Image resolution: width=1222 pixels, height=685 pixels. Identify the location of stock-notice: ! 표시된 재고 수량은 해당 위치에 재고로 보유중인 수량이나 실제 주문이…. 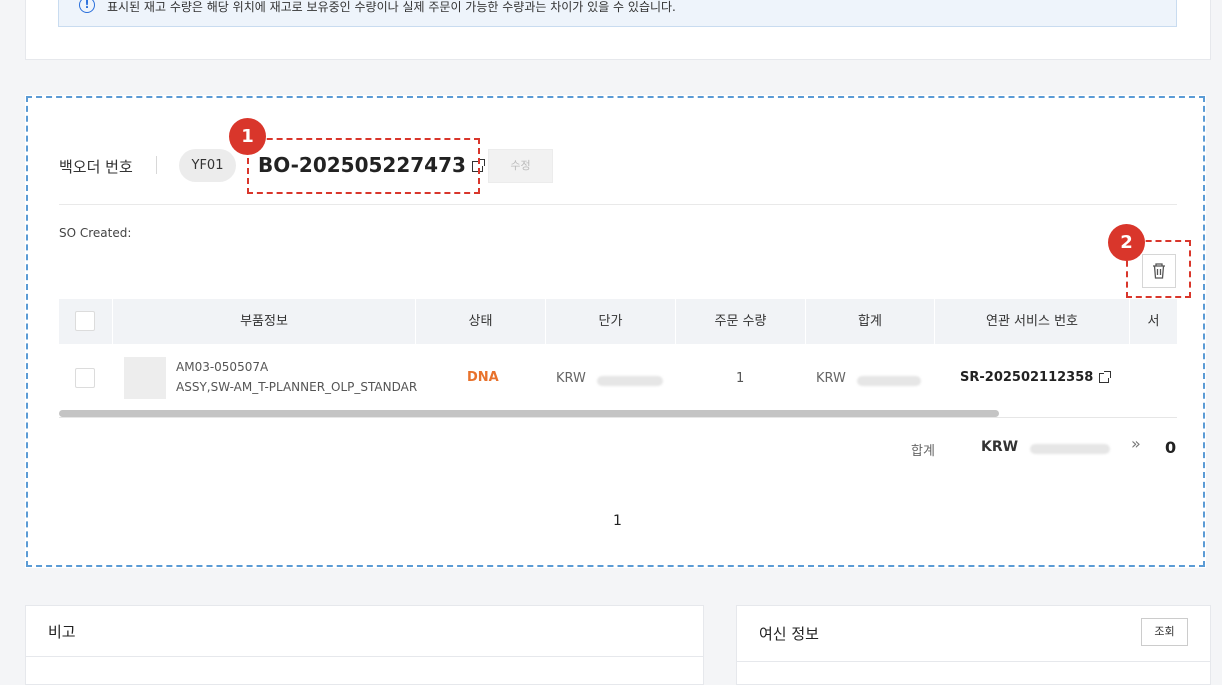
(617, 13).